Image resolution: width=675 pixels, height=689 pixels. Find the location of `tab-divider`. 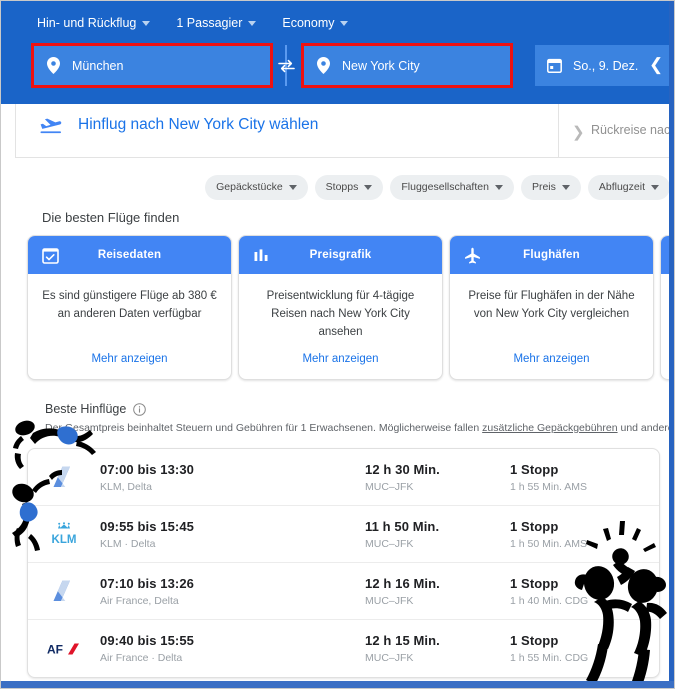

tab-divider is located at coordinates (558, 131).